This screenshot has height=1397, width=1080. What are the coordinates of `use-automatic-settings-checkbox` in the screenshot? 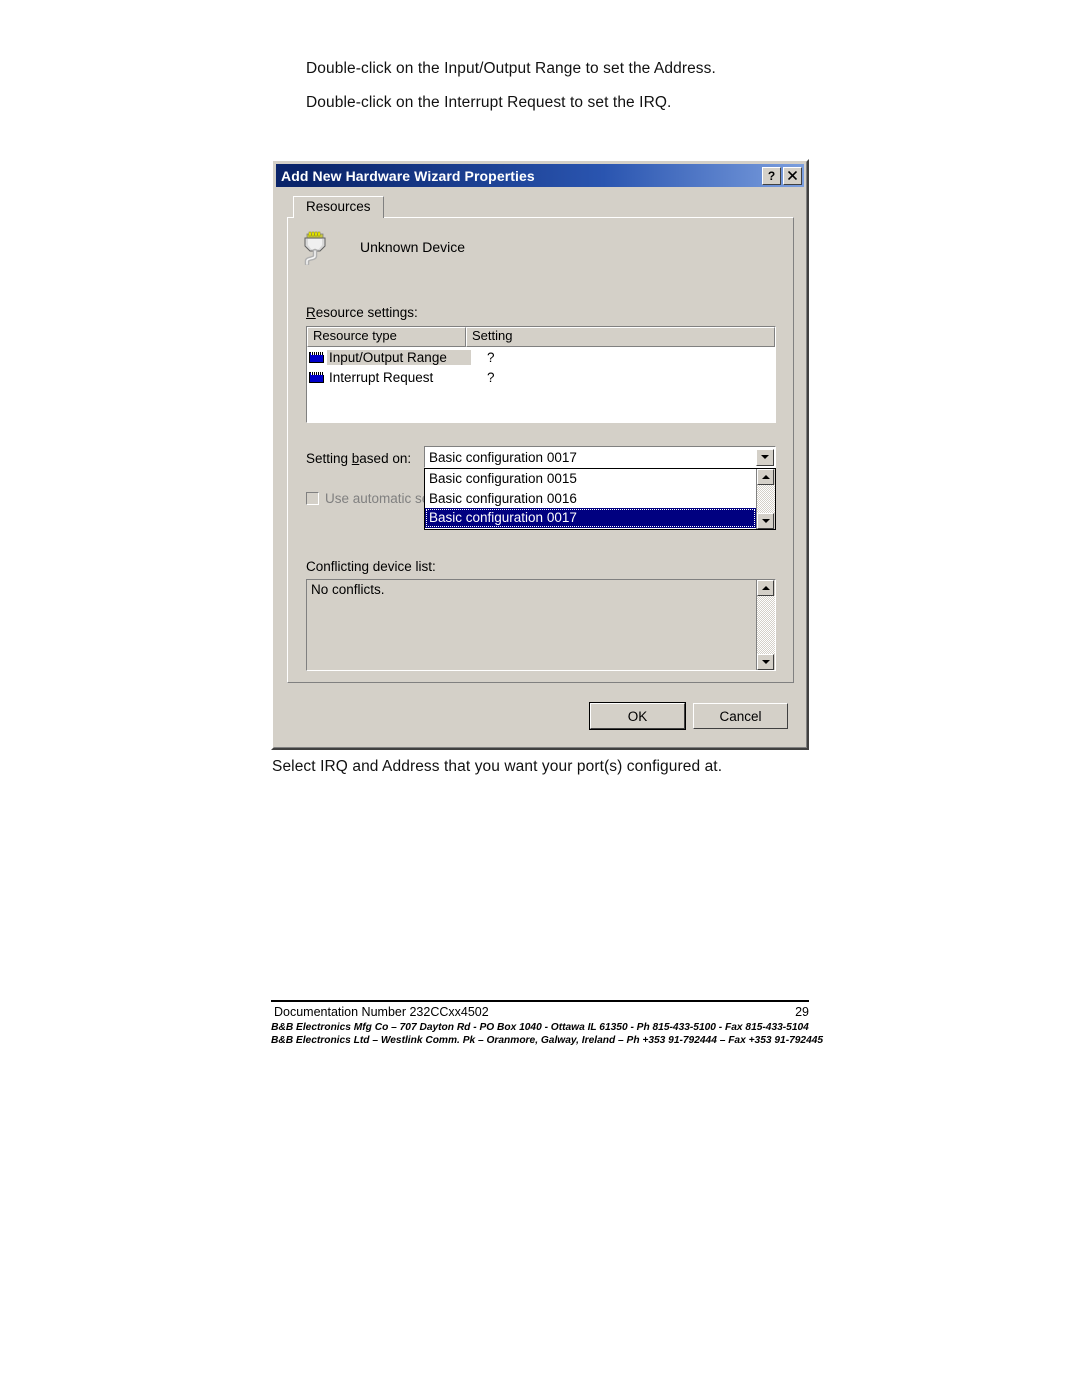 It's located at (312, 498).